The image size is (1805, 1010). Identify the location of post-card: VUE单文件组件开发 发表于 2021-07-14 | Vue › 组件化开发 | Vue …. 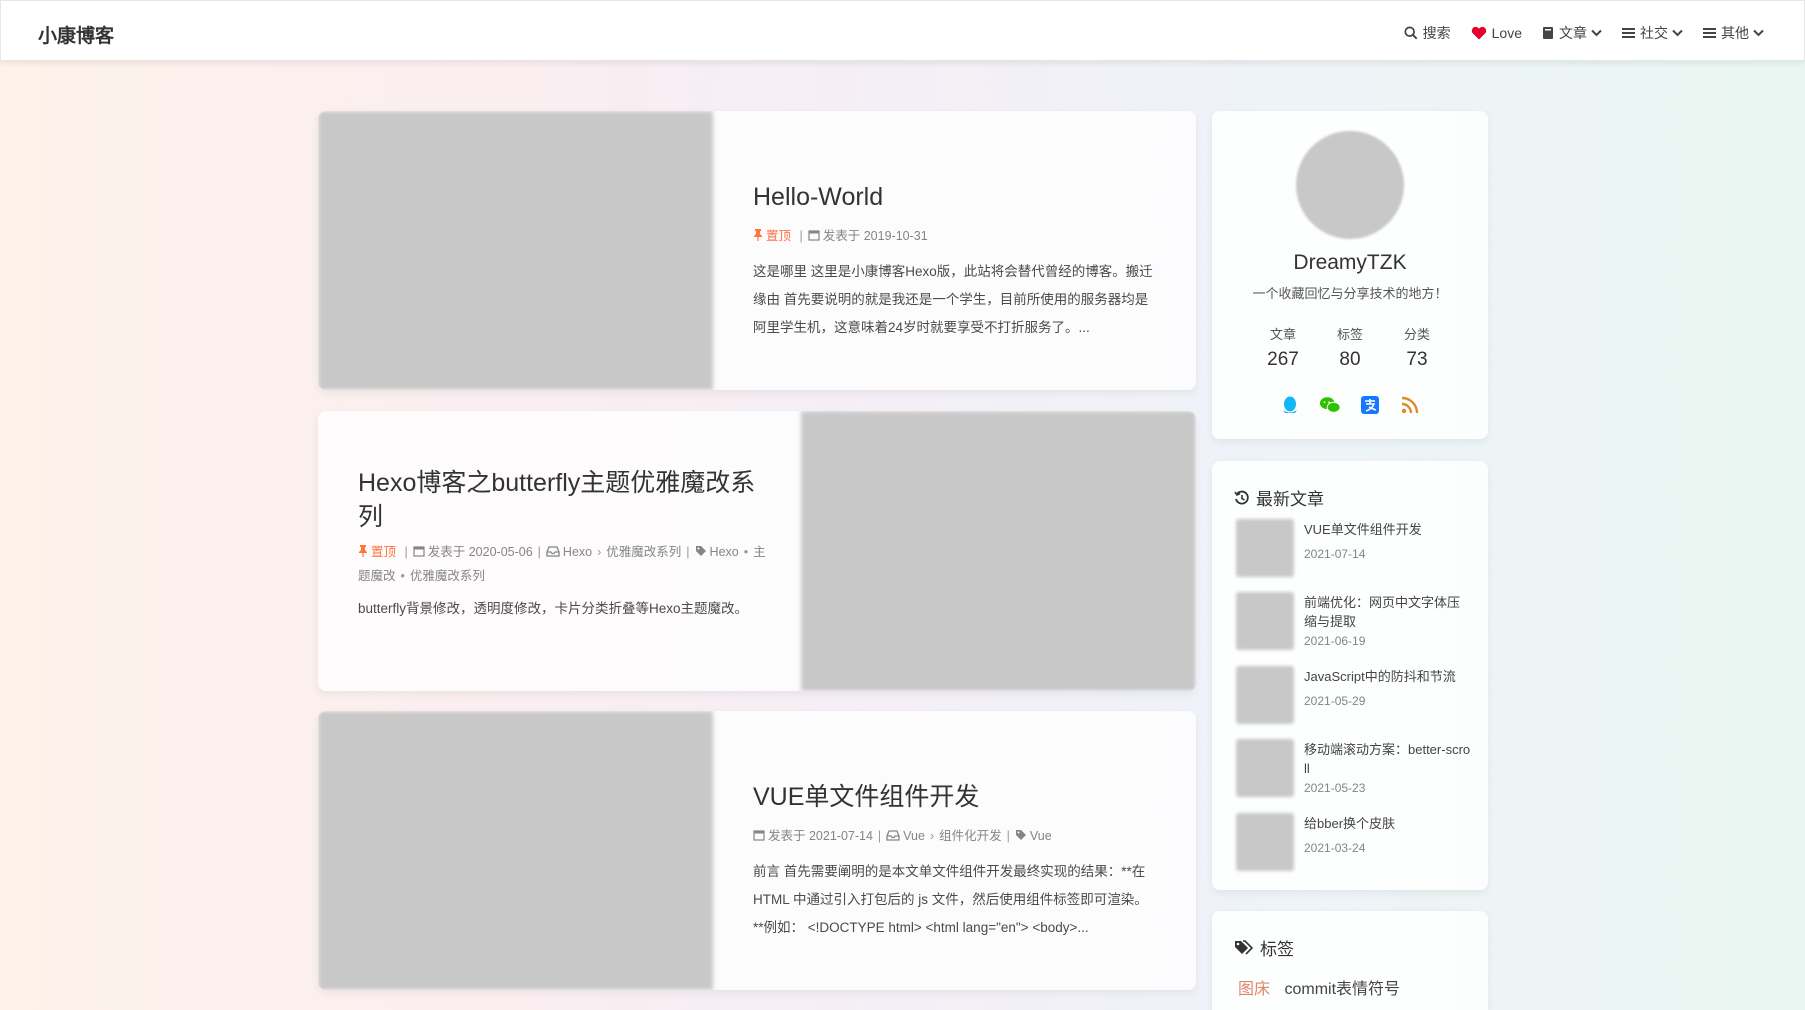
(757, 850).